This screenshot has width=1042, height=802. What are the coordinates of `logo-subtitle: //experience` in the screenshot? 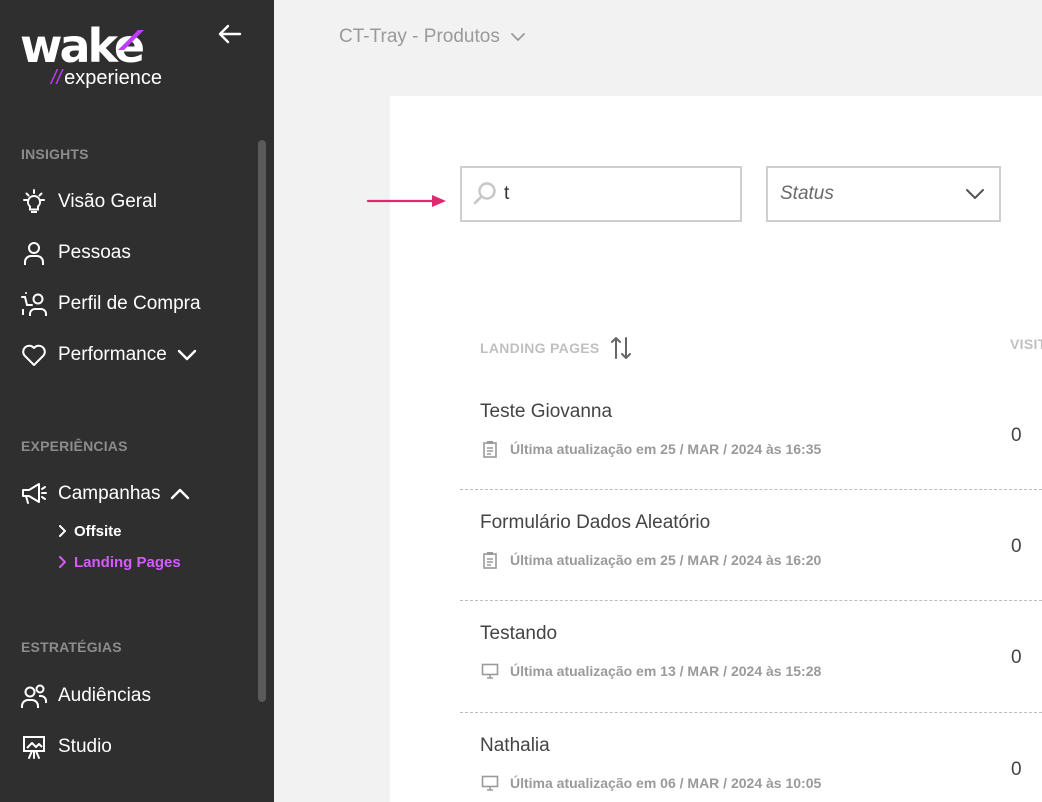 It's located at (106, 78).